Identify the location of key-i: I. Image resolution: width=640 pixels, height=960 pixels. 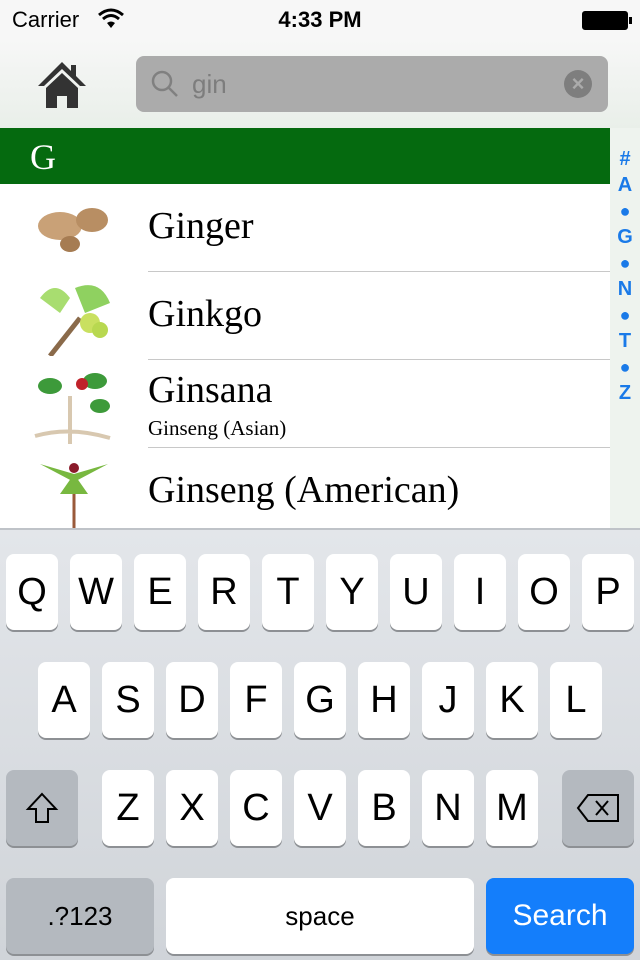
(480, 592).